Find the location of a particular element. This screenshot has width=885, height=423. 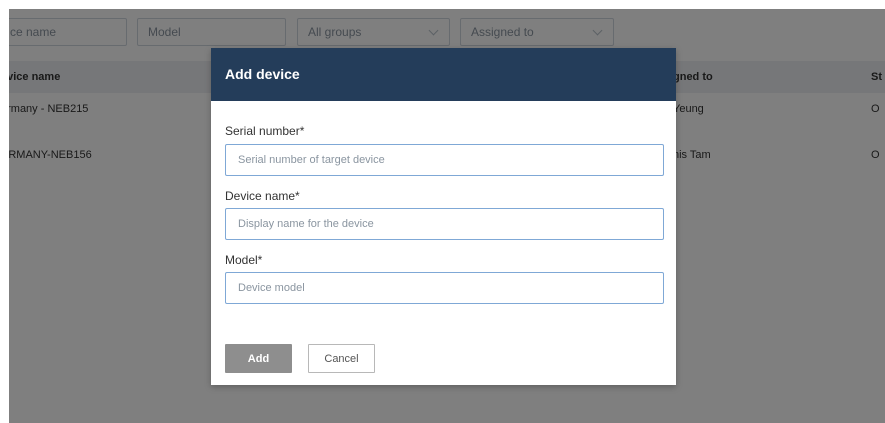

dialog-title: Add device is located at coordinates (262, 74).